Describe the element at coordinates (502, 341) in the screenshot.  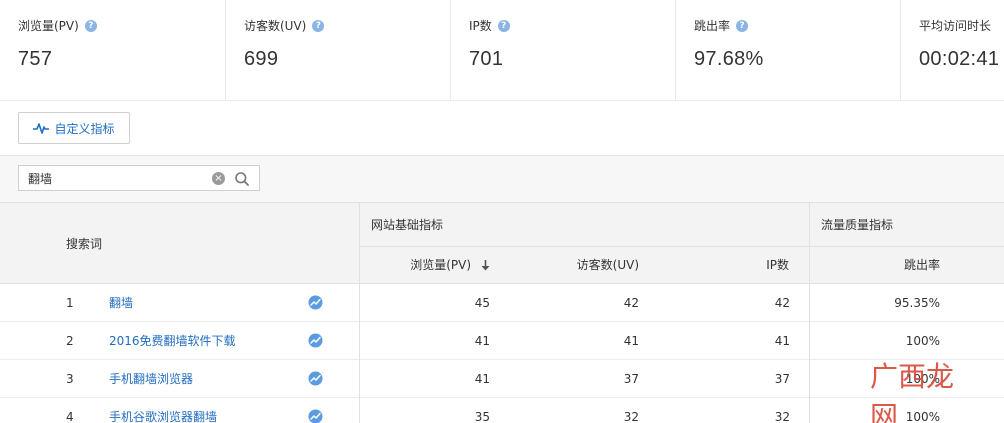
I see `table-row: 2 2016免费翻墙软件下载 41 41 41 100%` at that location.